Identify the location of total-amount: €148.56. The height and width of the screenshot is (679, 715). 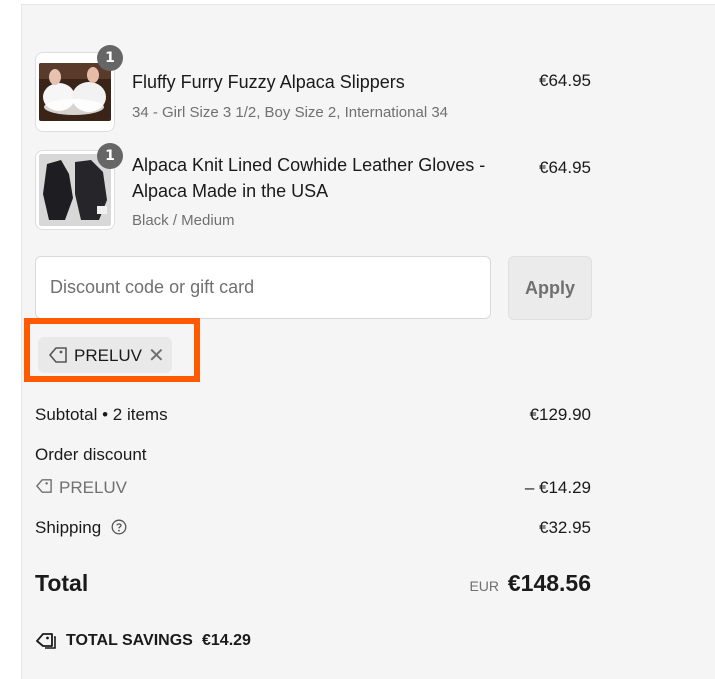
(549, 583).